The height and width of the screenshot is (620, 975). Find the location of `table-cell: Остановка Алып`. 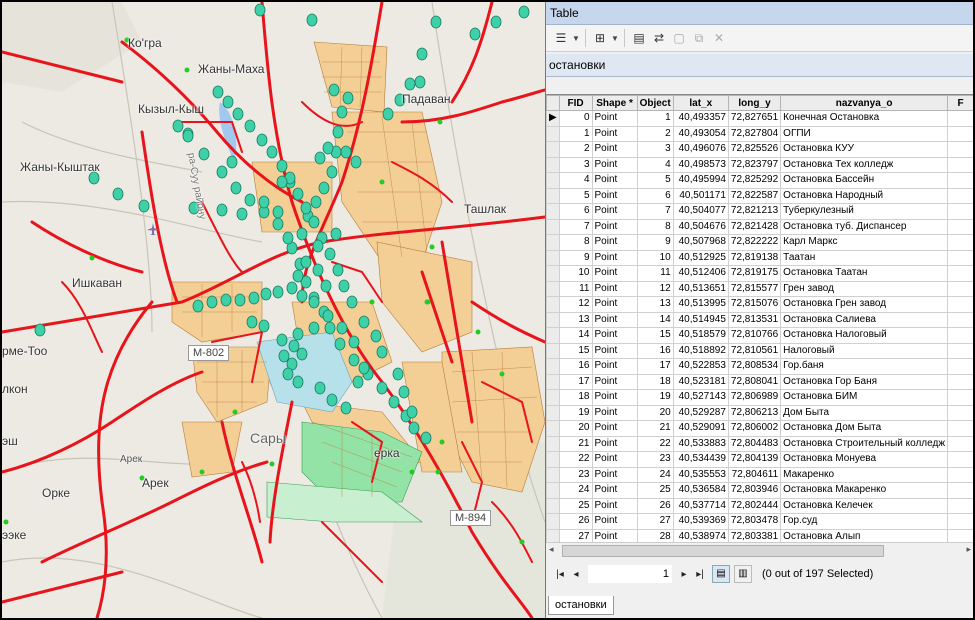

table-cell: Остановка Алып is located at coordinates (864, 535).